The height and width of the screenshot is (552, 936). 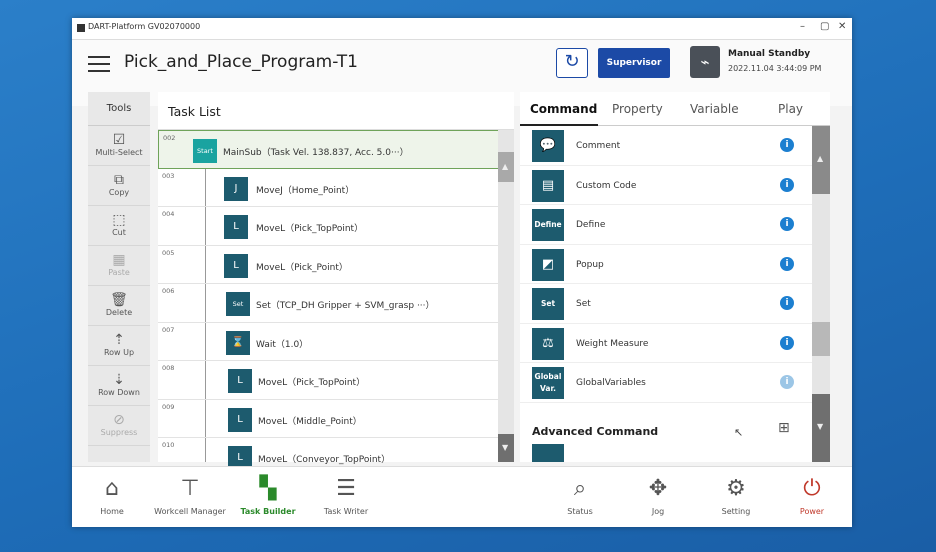 What do you see at coordinates (236, 227) in the screenshot?
I see `movel-icon: L` at bounding box center [236, 227].